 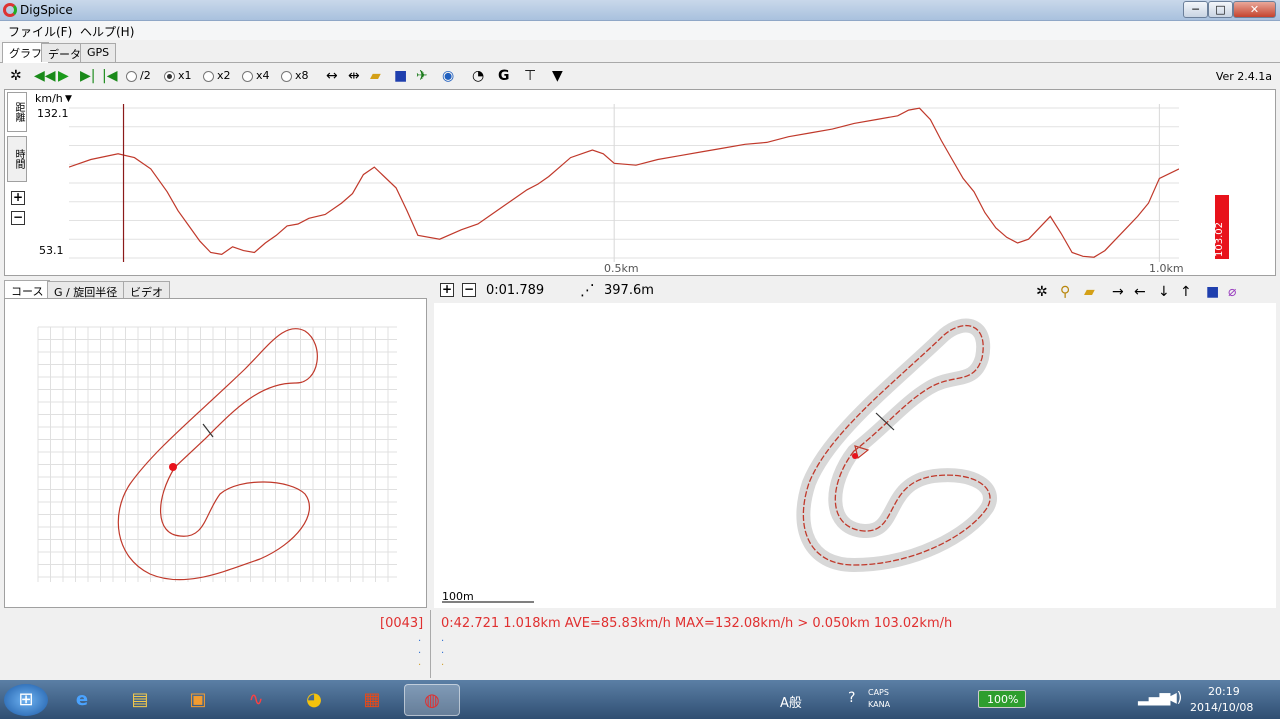 I want to click on pan-down-icon: ↓, so click(x=1164, y=292).